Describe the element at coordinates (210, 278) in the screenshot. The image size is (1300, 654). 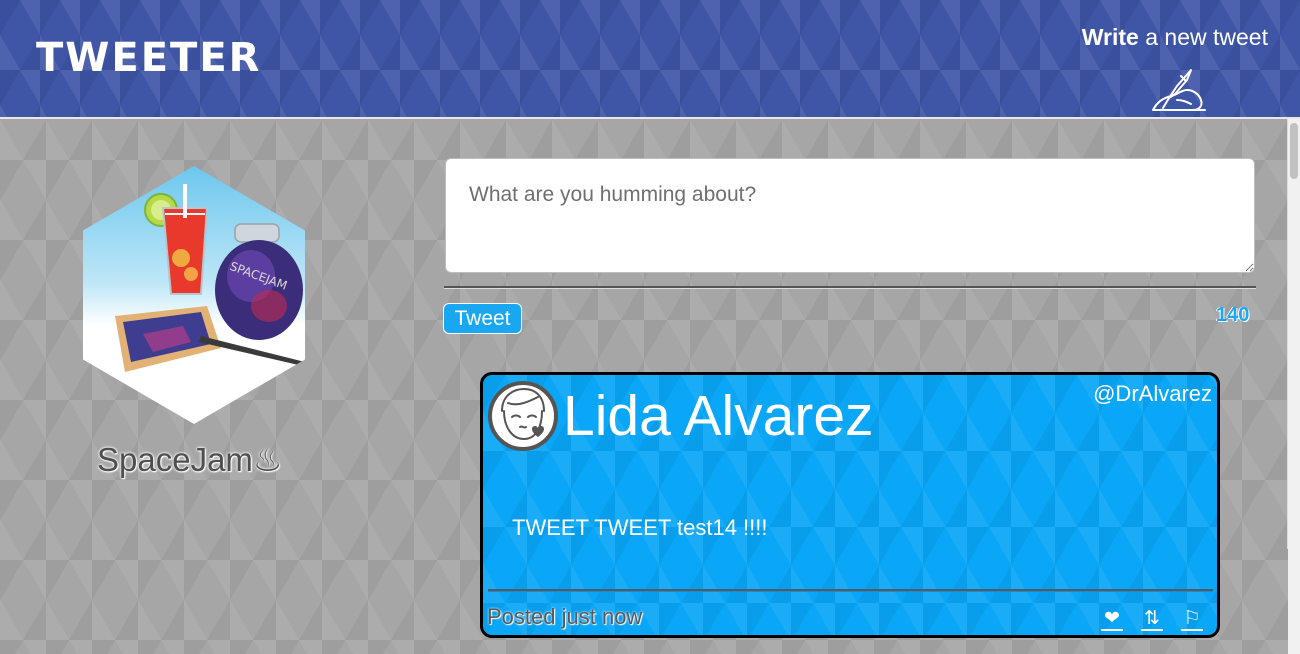
I see `spacejam-jar-avatar-icon: SPACEJAM` at that location.